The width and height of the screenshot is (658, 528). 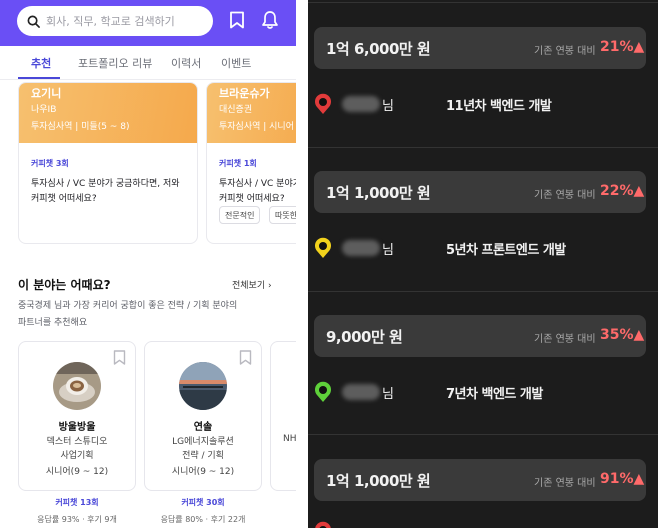 I want to click on partner-stats: 응답률 93% · 후기 9개, so click(x=77, y=519).